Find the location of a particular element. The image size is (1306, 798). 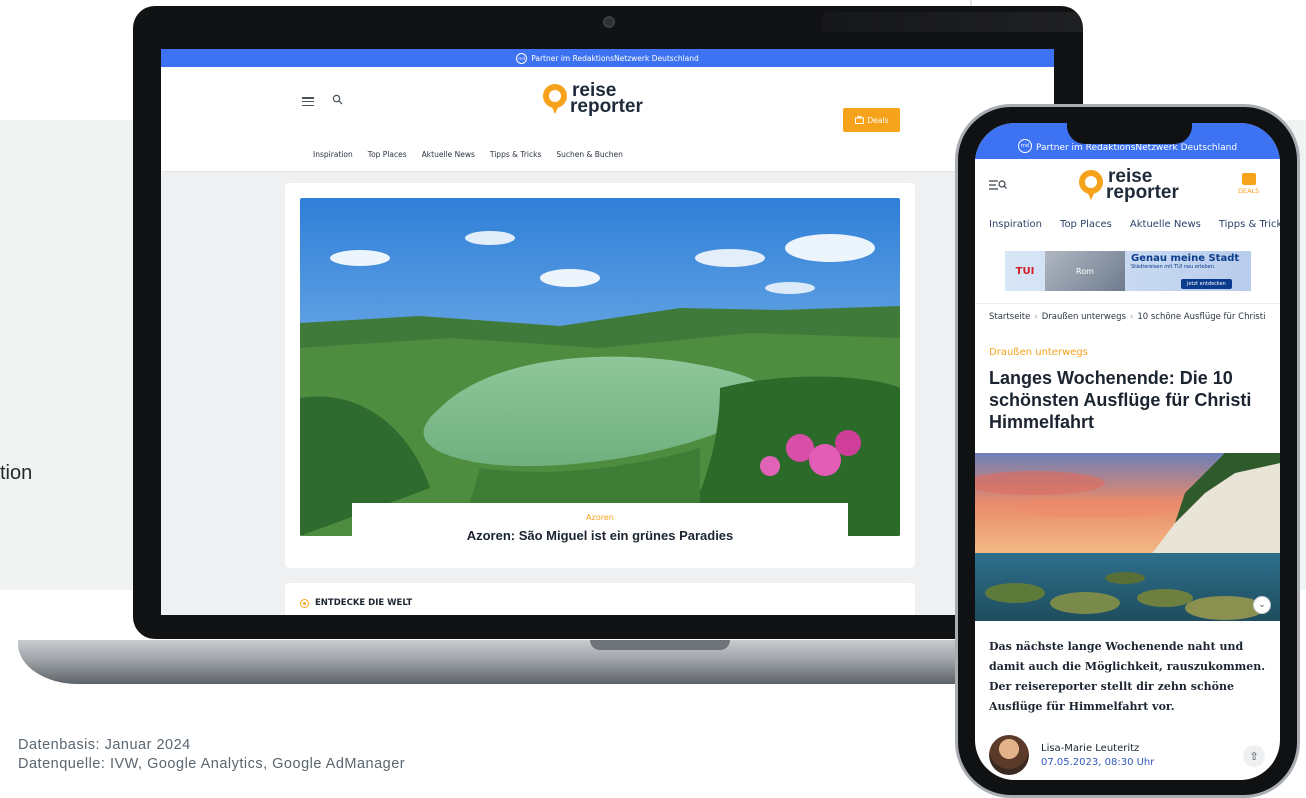

deals-button: Deals is located at coordinates (871, 120).